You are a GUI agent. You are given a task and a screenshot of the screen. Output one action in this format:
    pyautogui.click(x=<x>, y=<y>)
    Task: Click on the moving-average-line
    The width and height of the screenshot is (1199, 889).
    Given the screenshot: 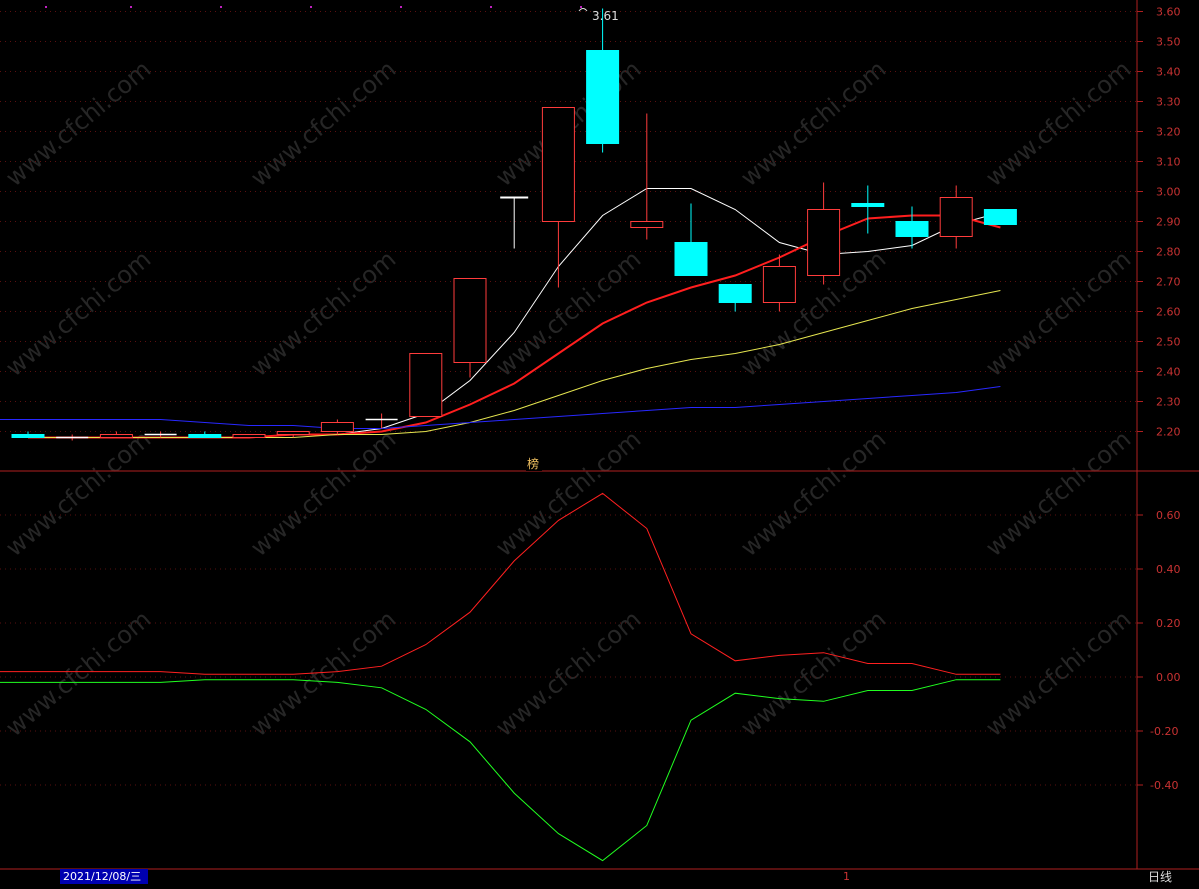 What is the action you would take?
    pyautogui.click(x=500, y=407)
    